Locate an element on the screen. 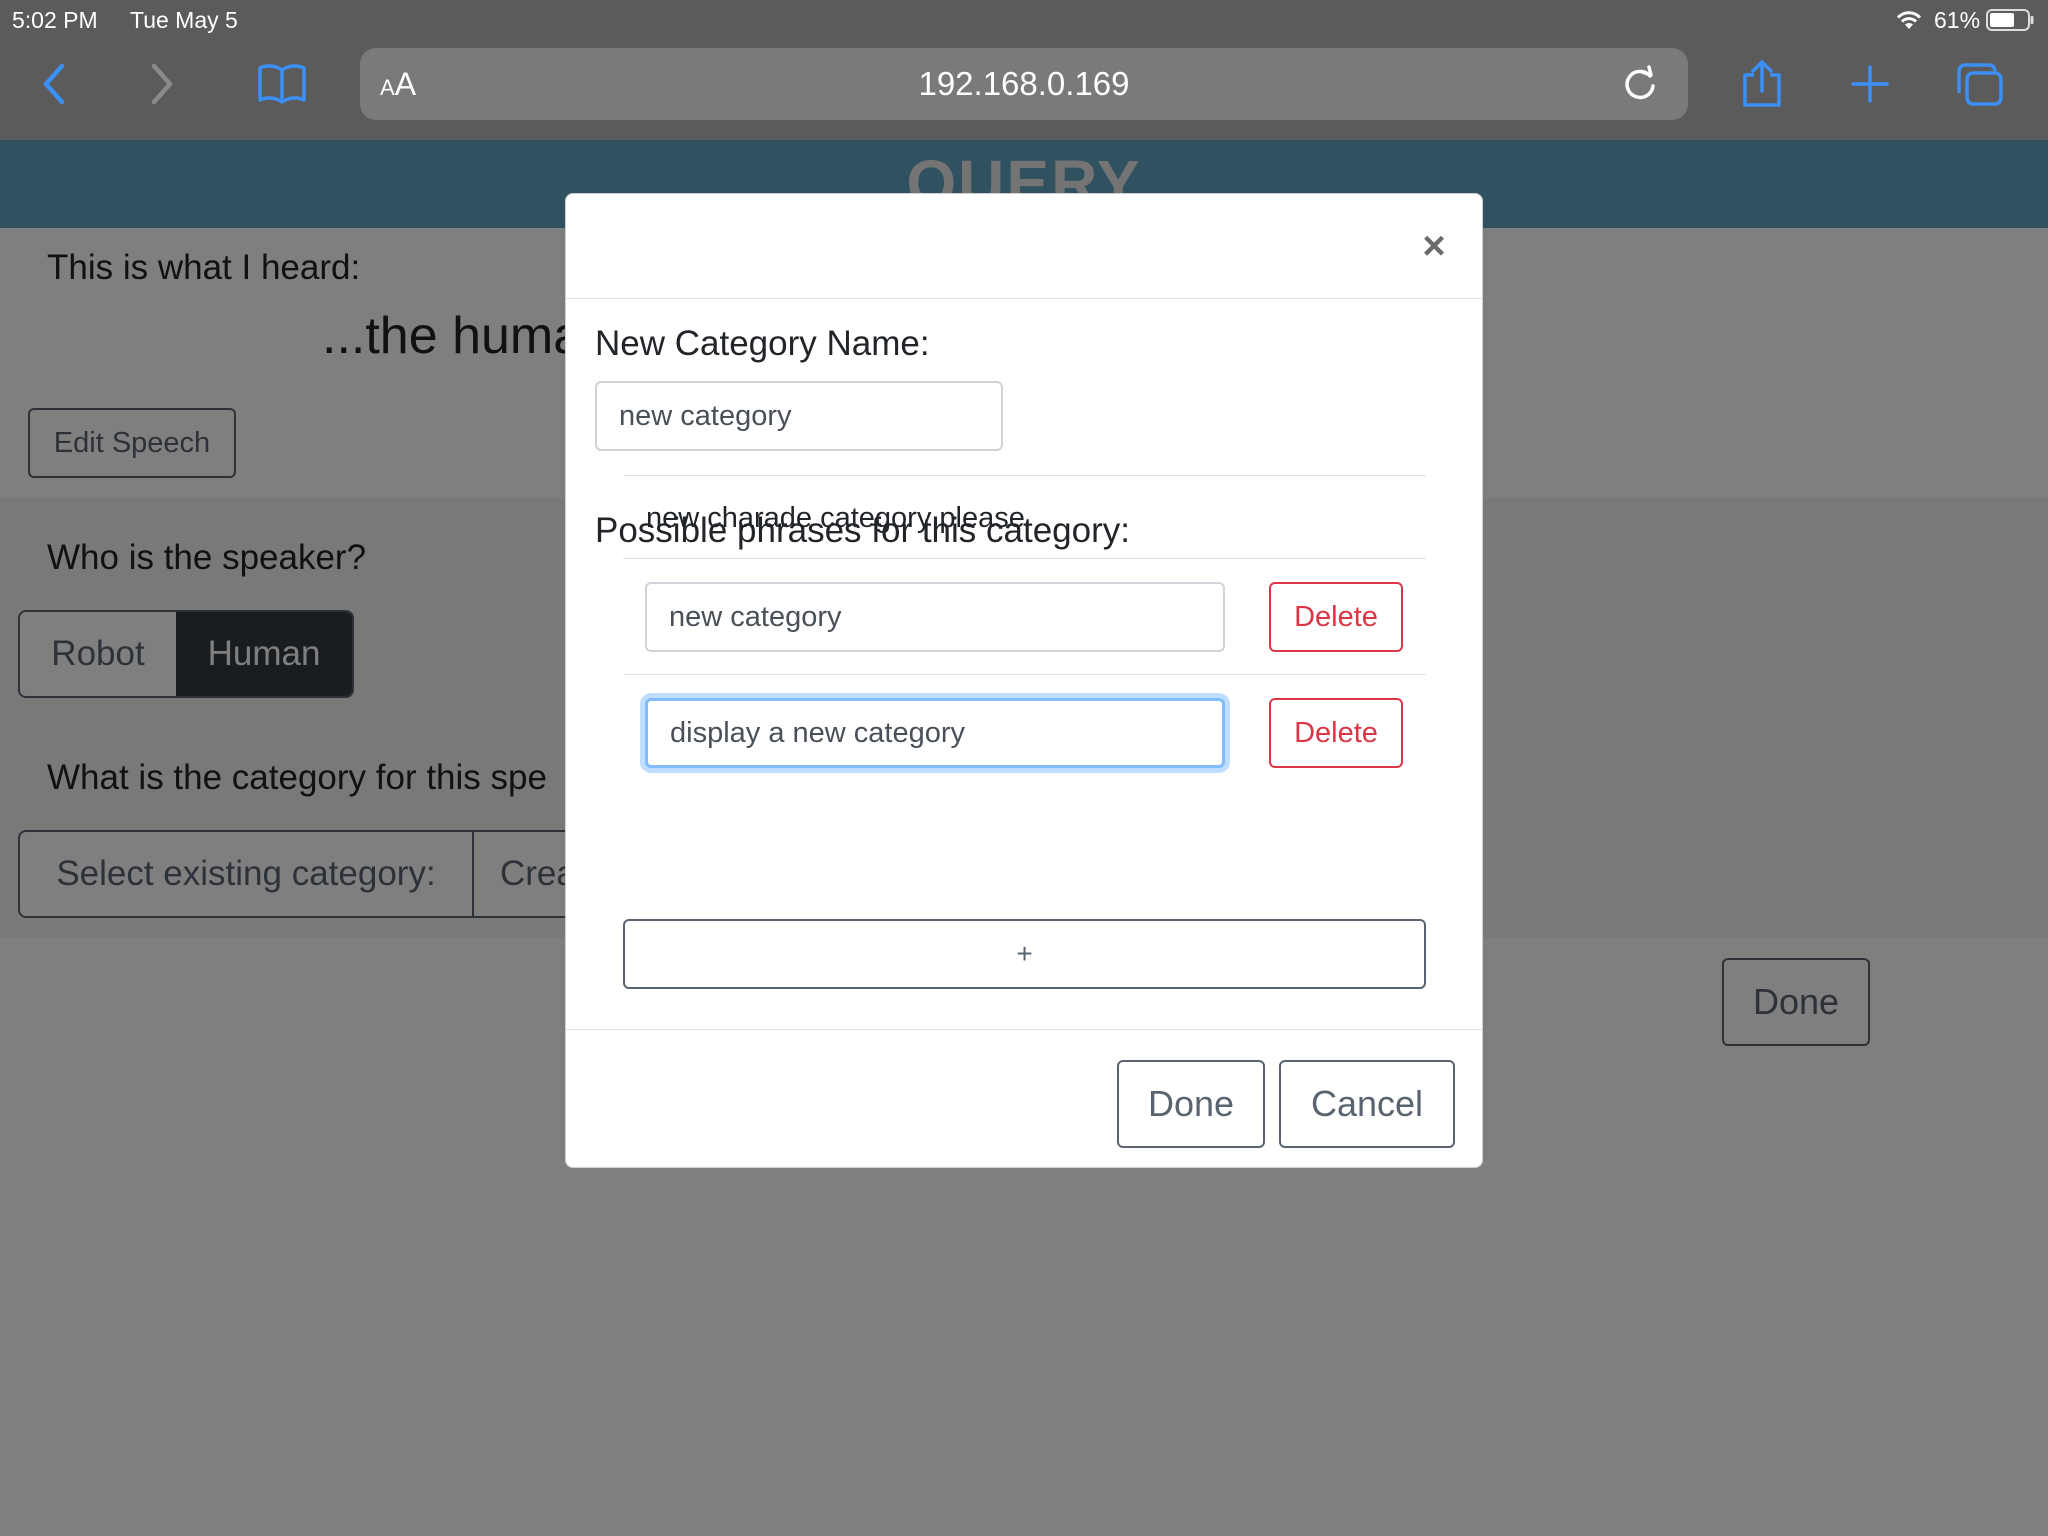 The width and height of the screenshot is (2048, 1536). close-icon: × is located at coordinates (1434, 246).